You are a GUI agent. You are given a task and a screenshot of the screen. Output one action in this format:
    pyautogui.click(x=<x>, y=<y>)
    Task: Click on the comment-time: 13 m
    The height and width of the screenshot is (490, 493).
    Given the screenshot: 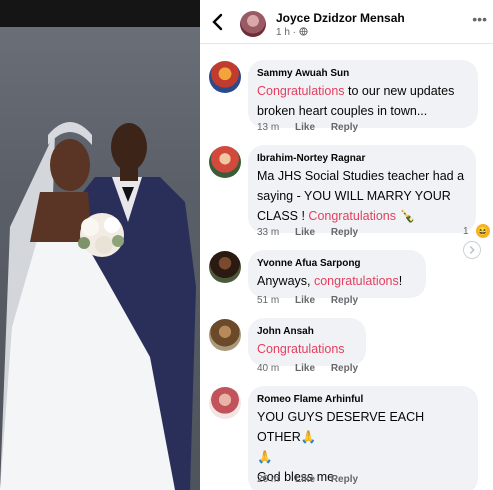 What is the action you would take?
    pyautogui.click(x=268, y=127)
    